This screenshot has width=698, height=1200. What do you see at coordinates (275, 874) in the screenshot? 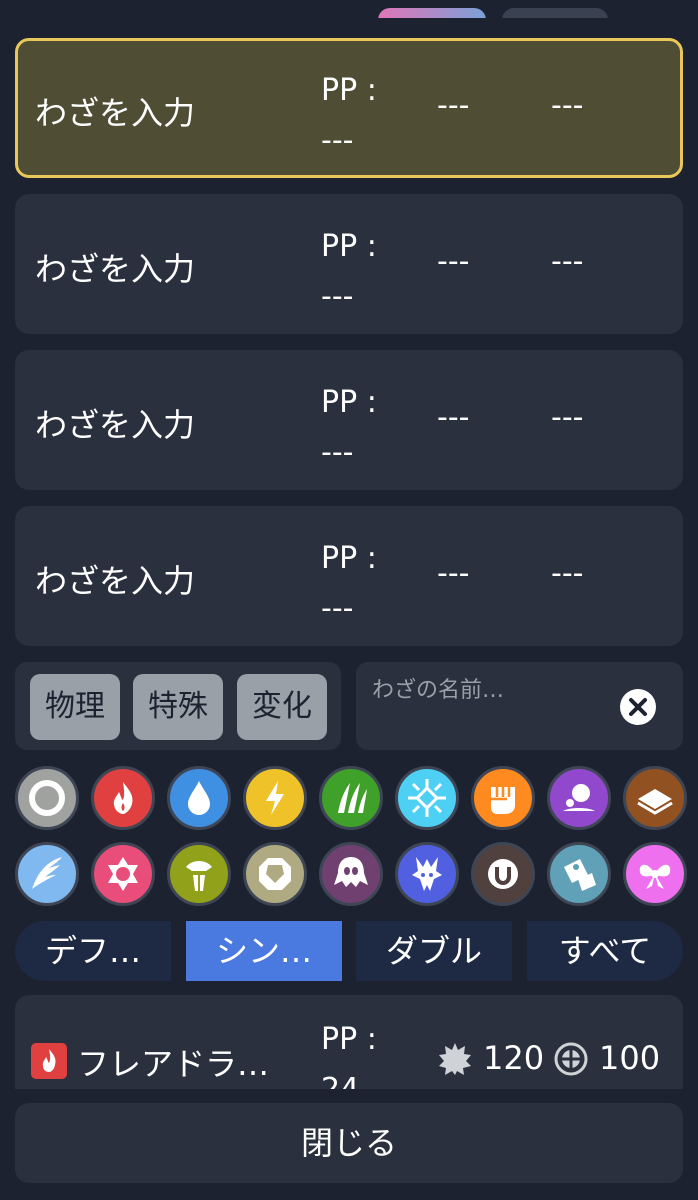
I see `rock-type-icon` at bounding box center [275, 874].